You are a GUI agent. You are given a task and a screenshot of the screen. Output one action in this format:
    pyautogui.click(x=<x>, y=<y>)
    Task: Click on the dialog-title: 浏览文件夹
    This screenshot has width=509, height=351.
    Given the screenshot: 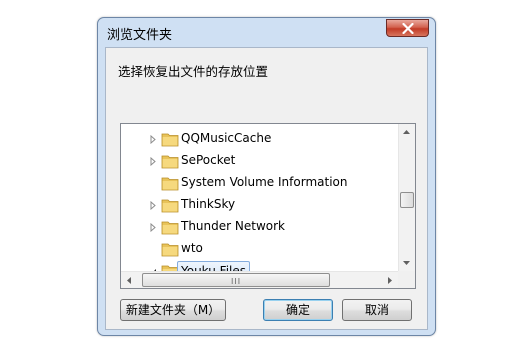 What is the action you would take?
    pyautogui.click(x=140, y=35)
    